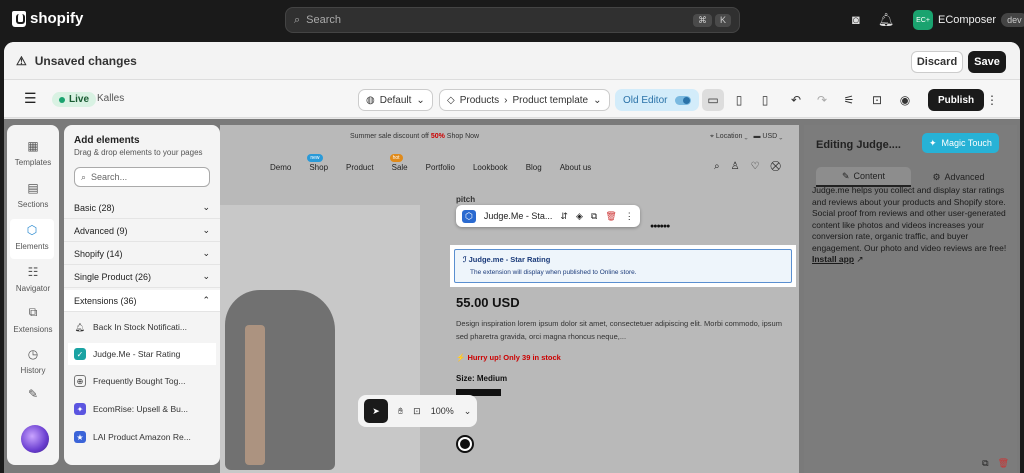 The width and height of the screenshot is (1024, 473). I want to click on rail-extensions: ⧉ Extensions, so click(33, 319).